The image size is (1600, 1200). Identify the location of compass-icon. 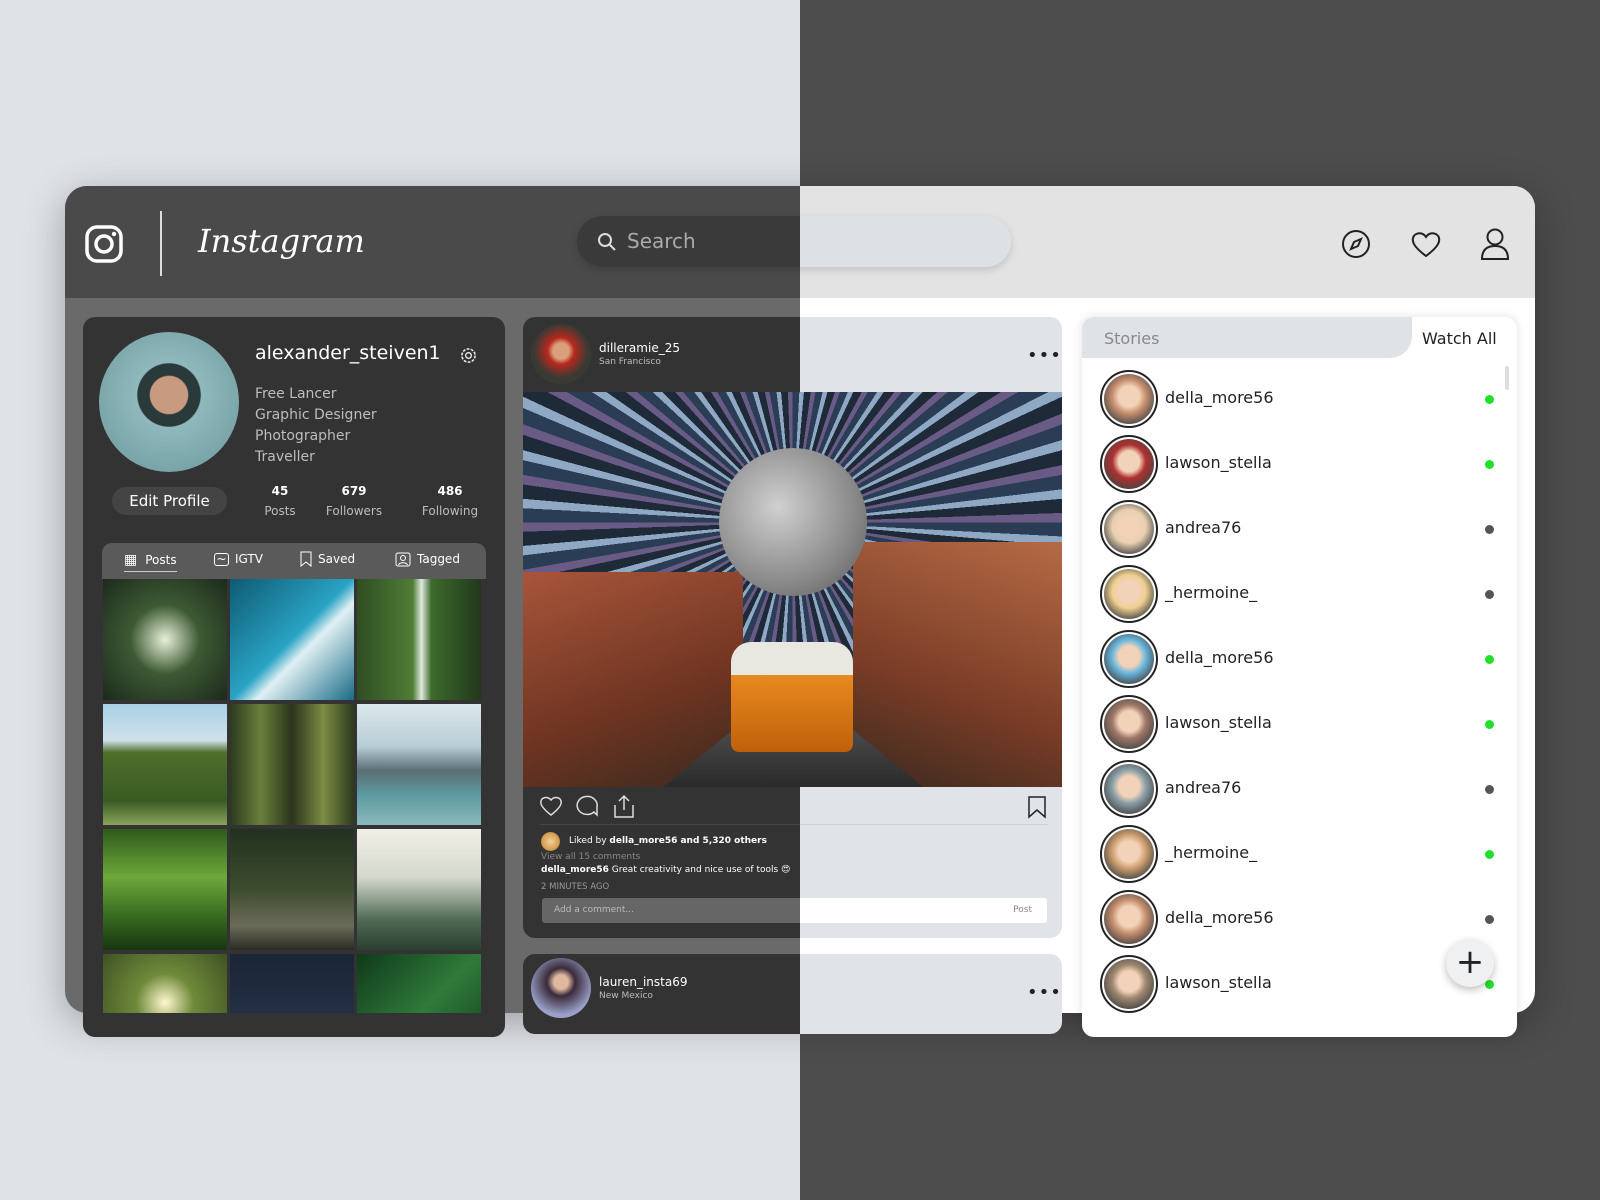
(1356, 244).